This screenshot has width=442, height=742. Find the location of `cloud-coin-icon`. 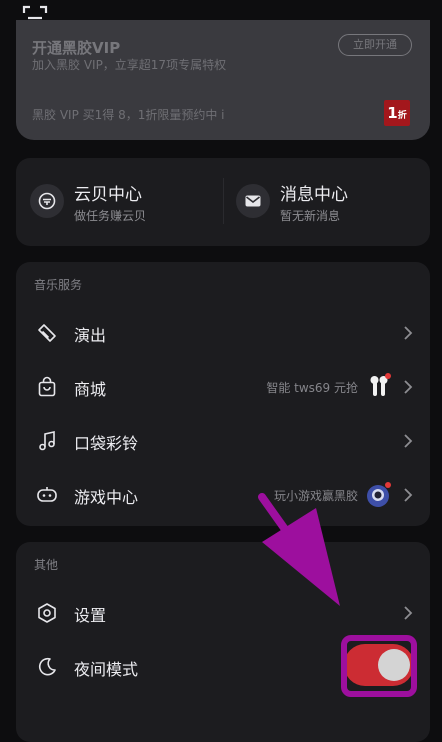

cloud-coin-icon is located at coordinates (47, 201).